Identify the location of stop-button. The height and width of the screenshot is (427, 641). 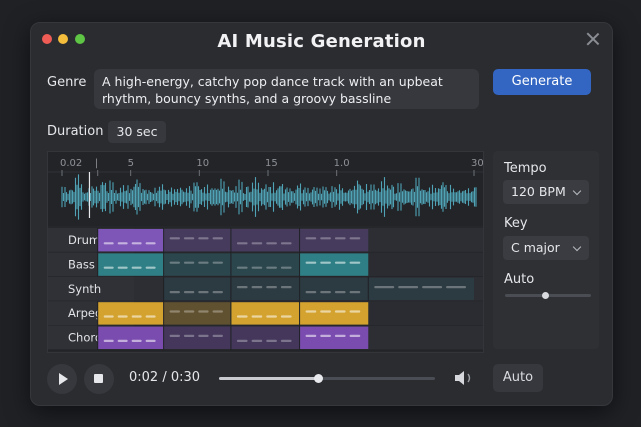
(99, 379).